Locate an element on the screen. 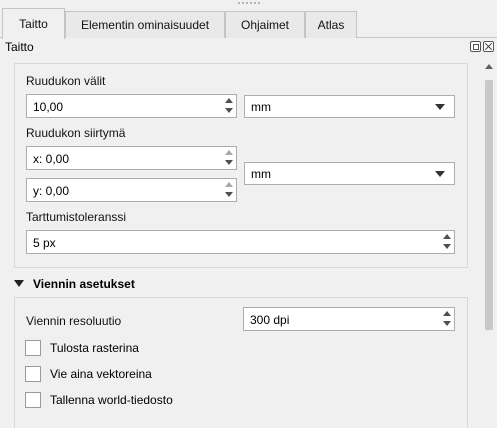 The width and height of the screenshot is (497, 428). tab-item-properties: Elementin ominaisuudet is located at coordinates (145, 24).